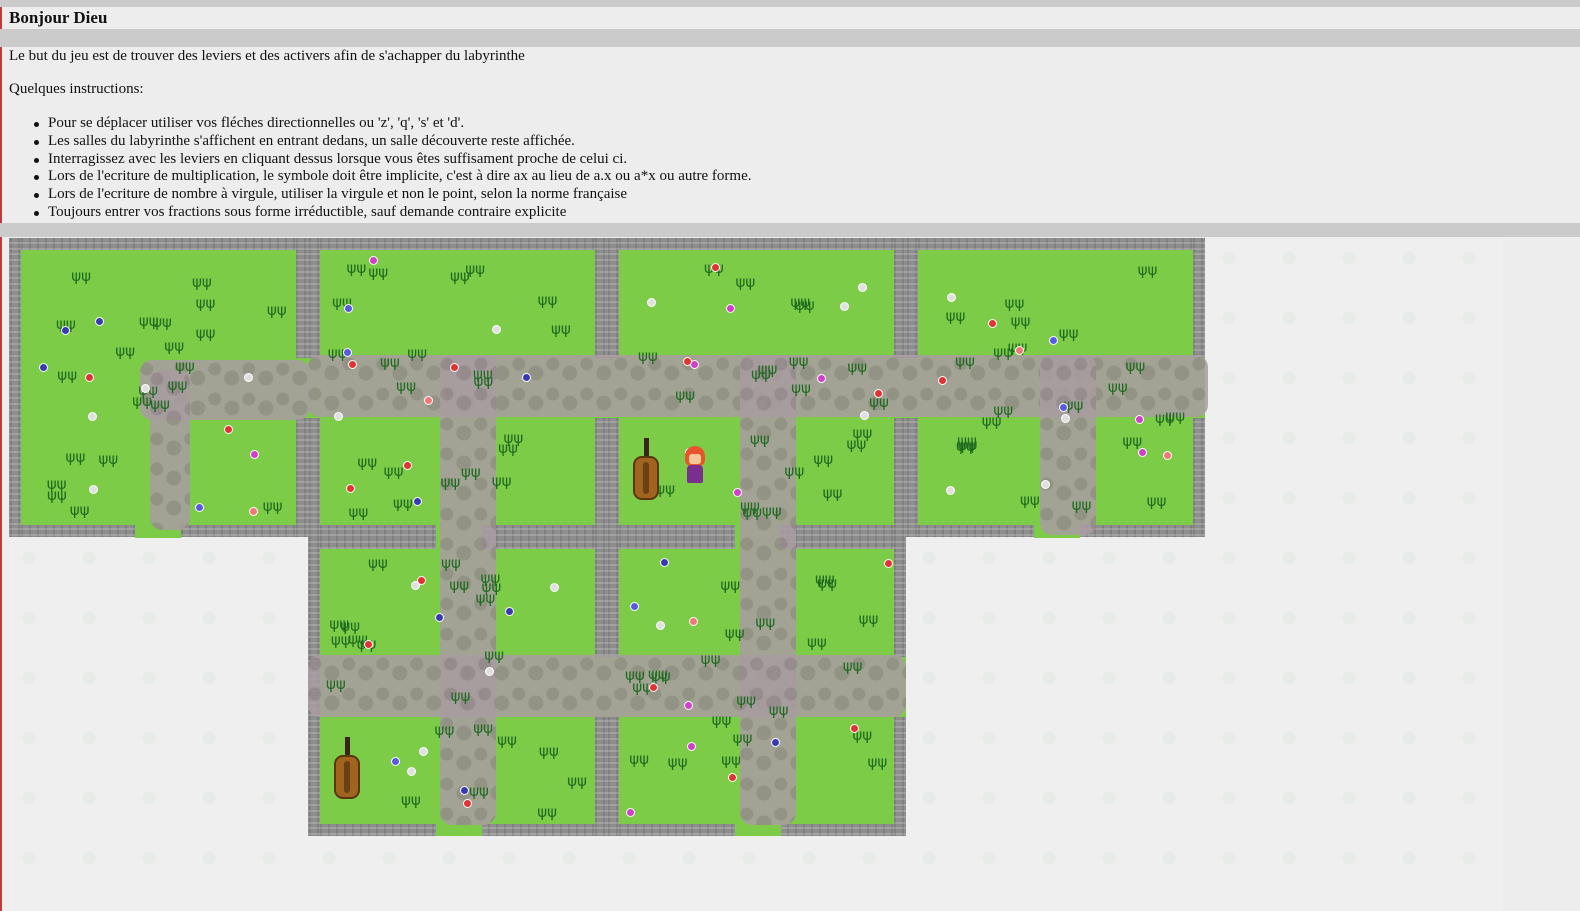 This screenshot has width=1580, height=911. I want to click on player-dress, so click(695, 474).